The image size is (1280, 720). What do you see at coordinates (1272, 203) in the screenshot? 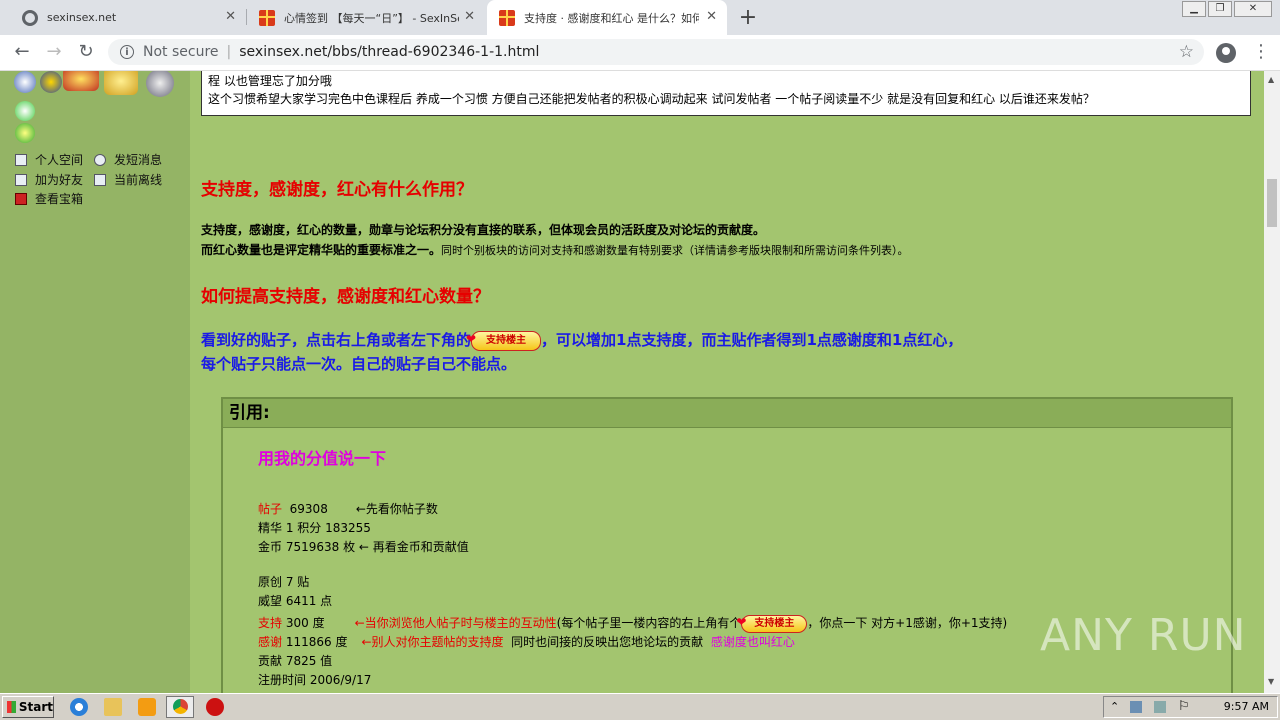
I see `scrollbar-thumb` at bounding box center [1272, 203].